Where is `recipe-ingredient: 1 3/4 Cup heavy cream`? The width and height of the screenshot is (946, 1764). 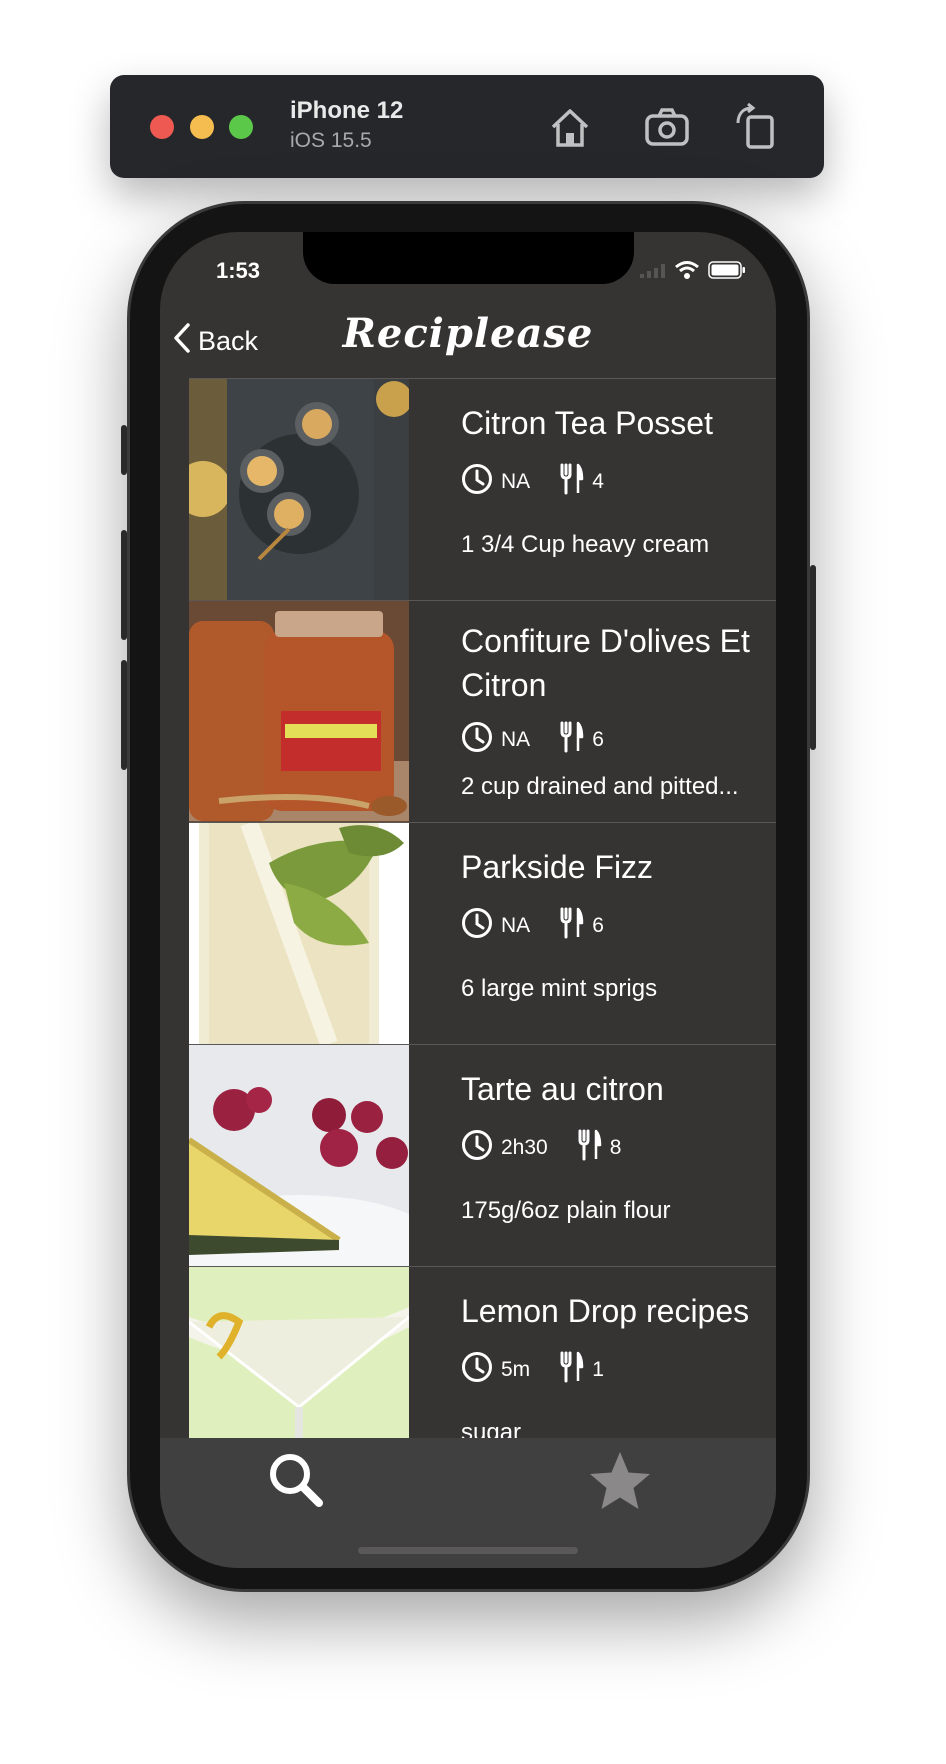 recipe-ingredient: 1 3/4 Cup heavy cream is located at coordinates (585, 544).